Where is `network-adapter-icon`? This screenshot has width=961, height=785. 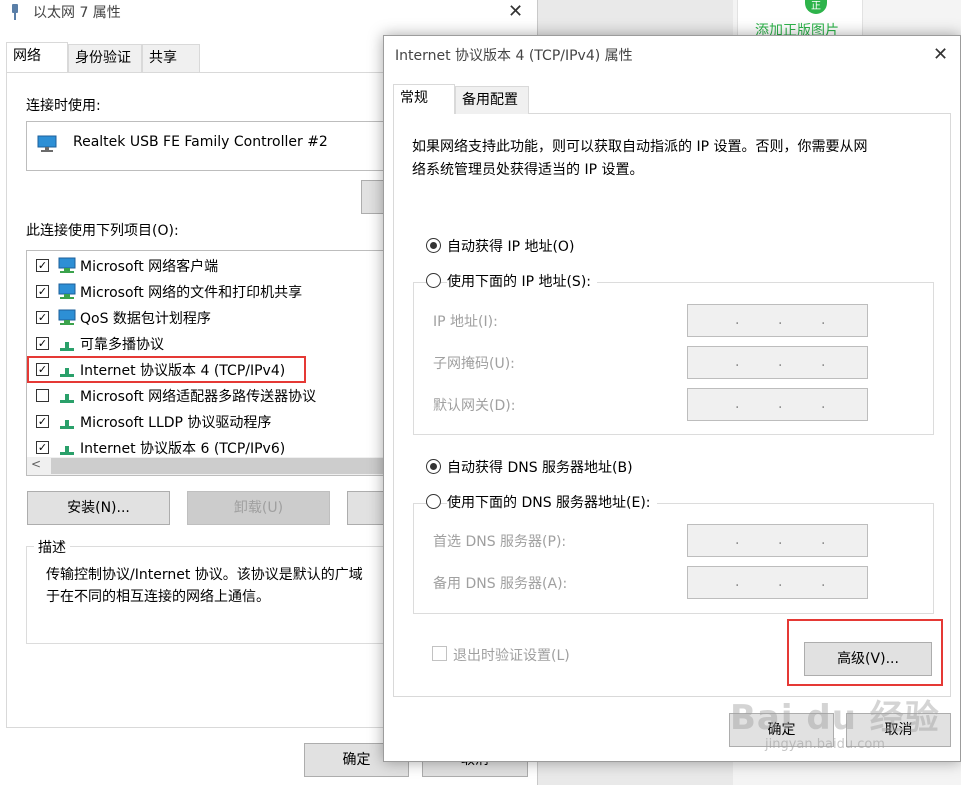
network-adapter-icon is located at coordinates (15, 12).